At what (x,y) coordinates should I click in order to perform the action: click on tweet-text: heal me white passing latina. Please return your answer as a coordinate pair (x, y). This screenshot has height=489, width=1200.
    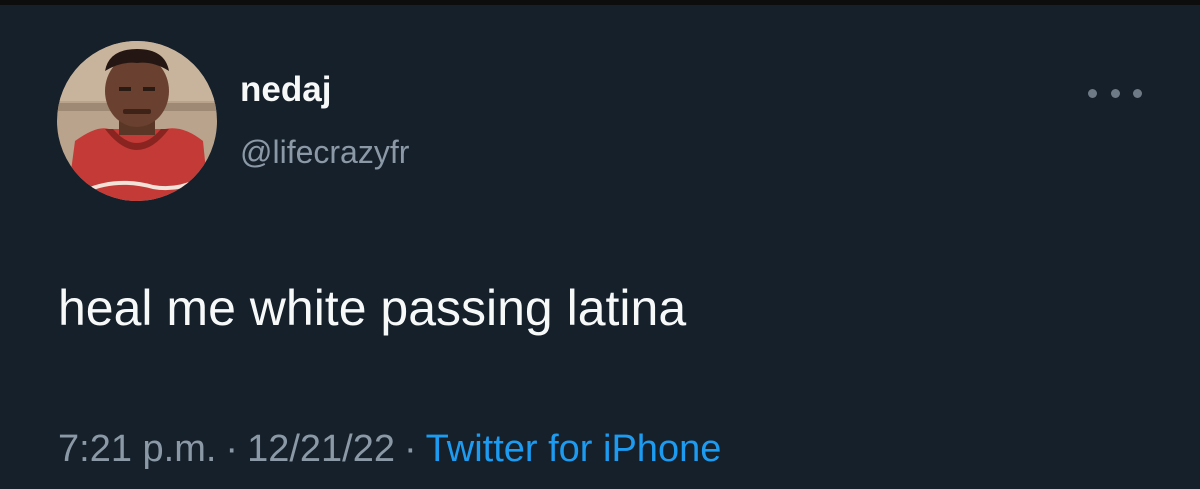
    Looking at the image, I should click on (372, 308).